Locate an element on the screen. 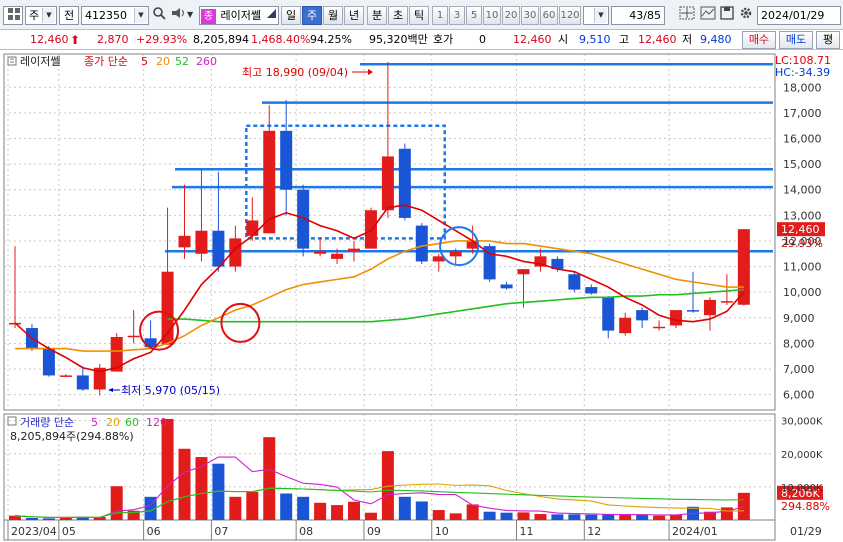 This screenshot has height=542, width=843. chevron-down-icon: ▼ is located at coordinates (600, 15).